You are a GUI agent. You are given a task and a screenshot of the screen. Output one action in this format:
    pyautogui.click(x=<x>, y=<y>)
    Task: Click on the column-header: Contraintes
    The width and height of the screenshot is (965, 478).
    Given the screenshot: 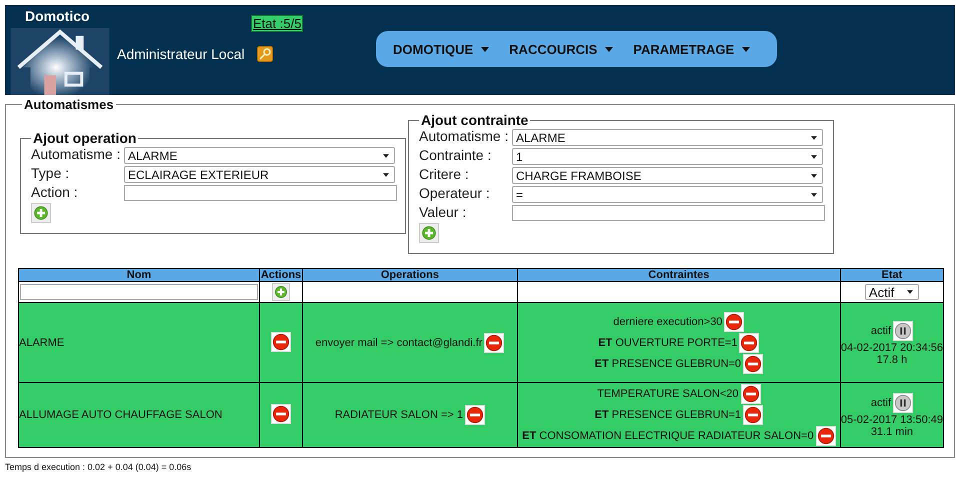 What is the action you would take?
    pyautogui.click(x=678, y=275)
    